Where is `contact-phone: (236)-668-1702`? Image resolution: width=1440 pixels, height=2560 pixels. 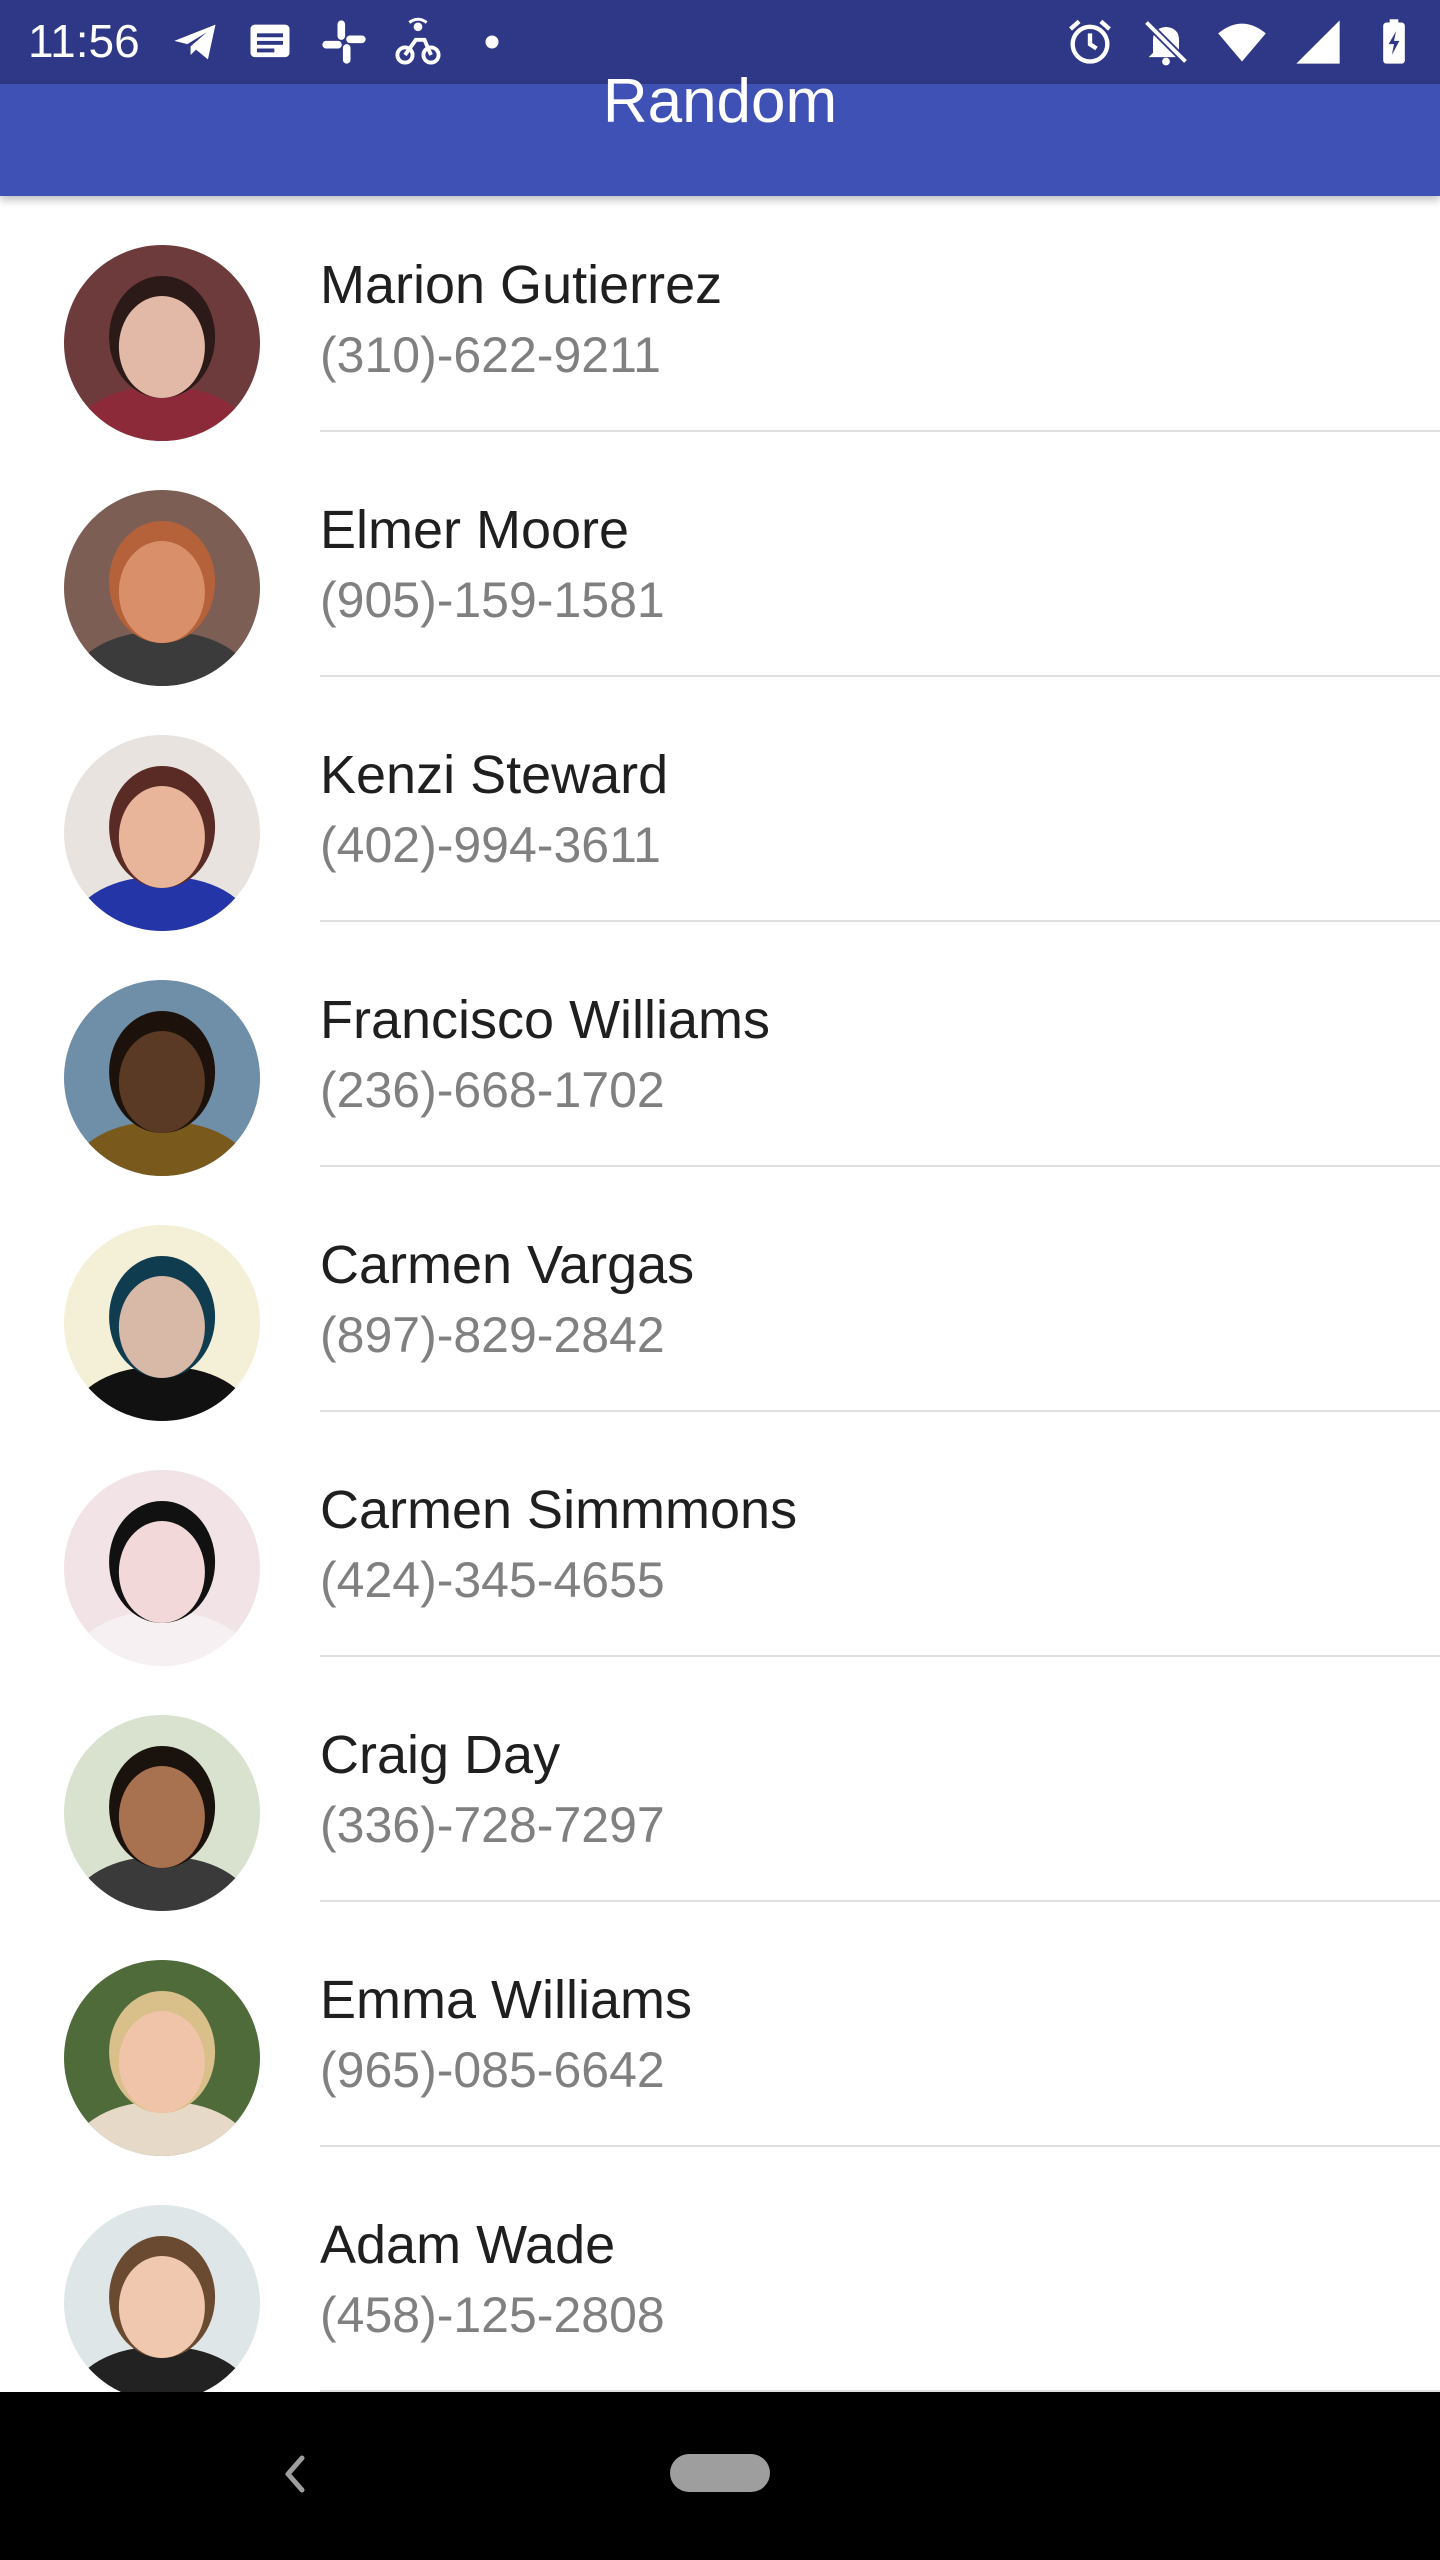 contact-phone: (236)-668-1702 is located at coordinates (492, 1090).